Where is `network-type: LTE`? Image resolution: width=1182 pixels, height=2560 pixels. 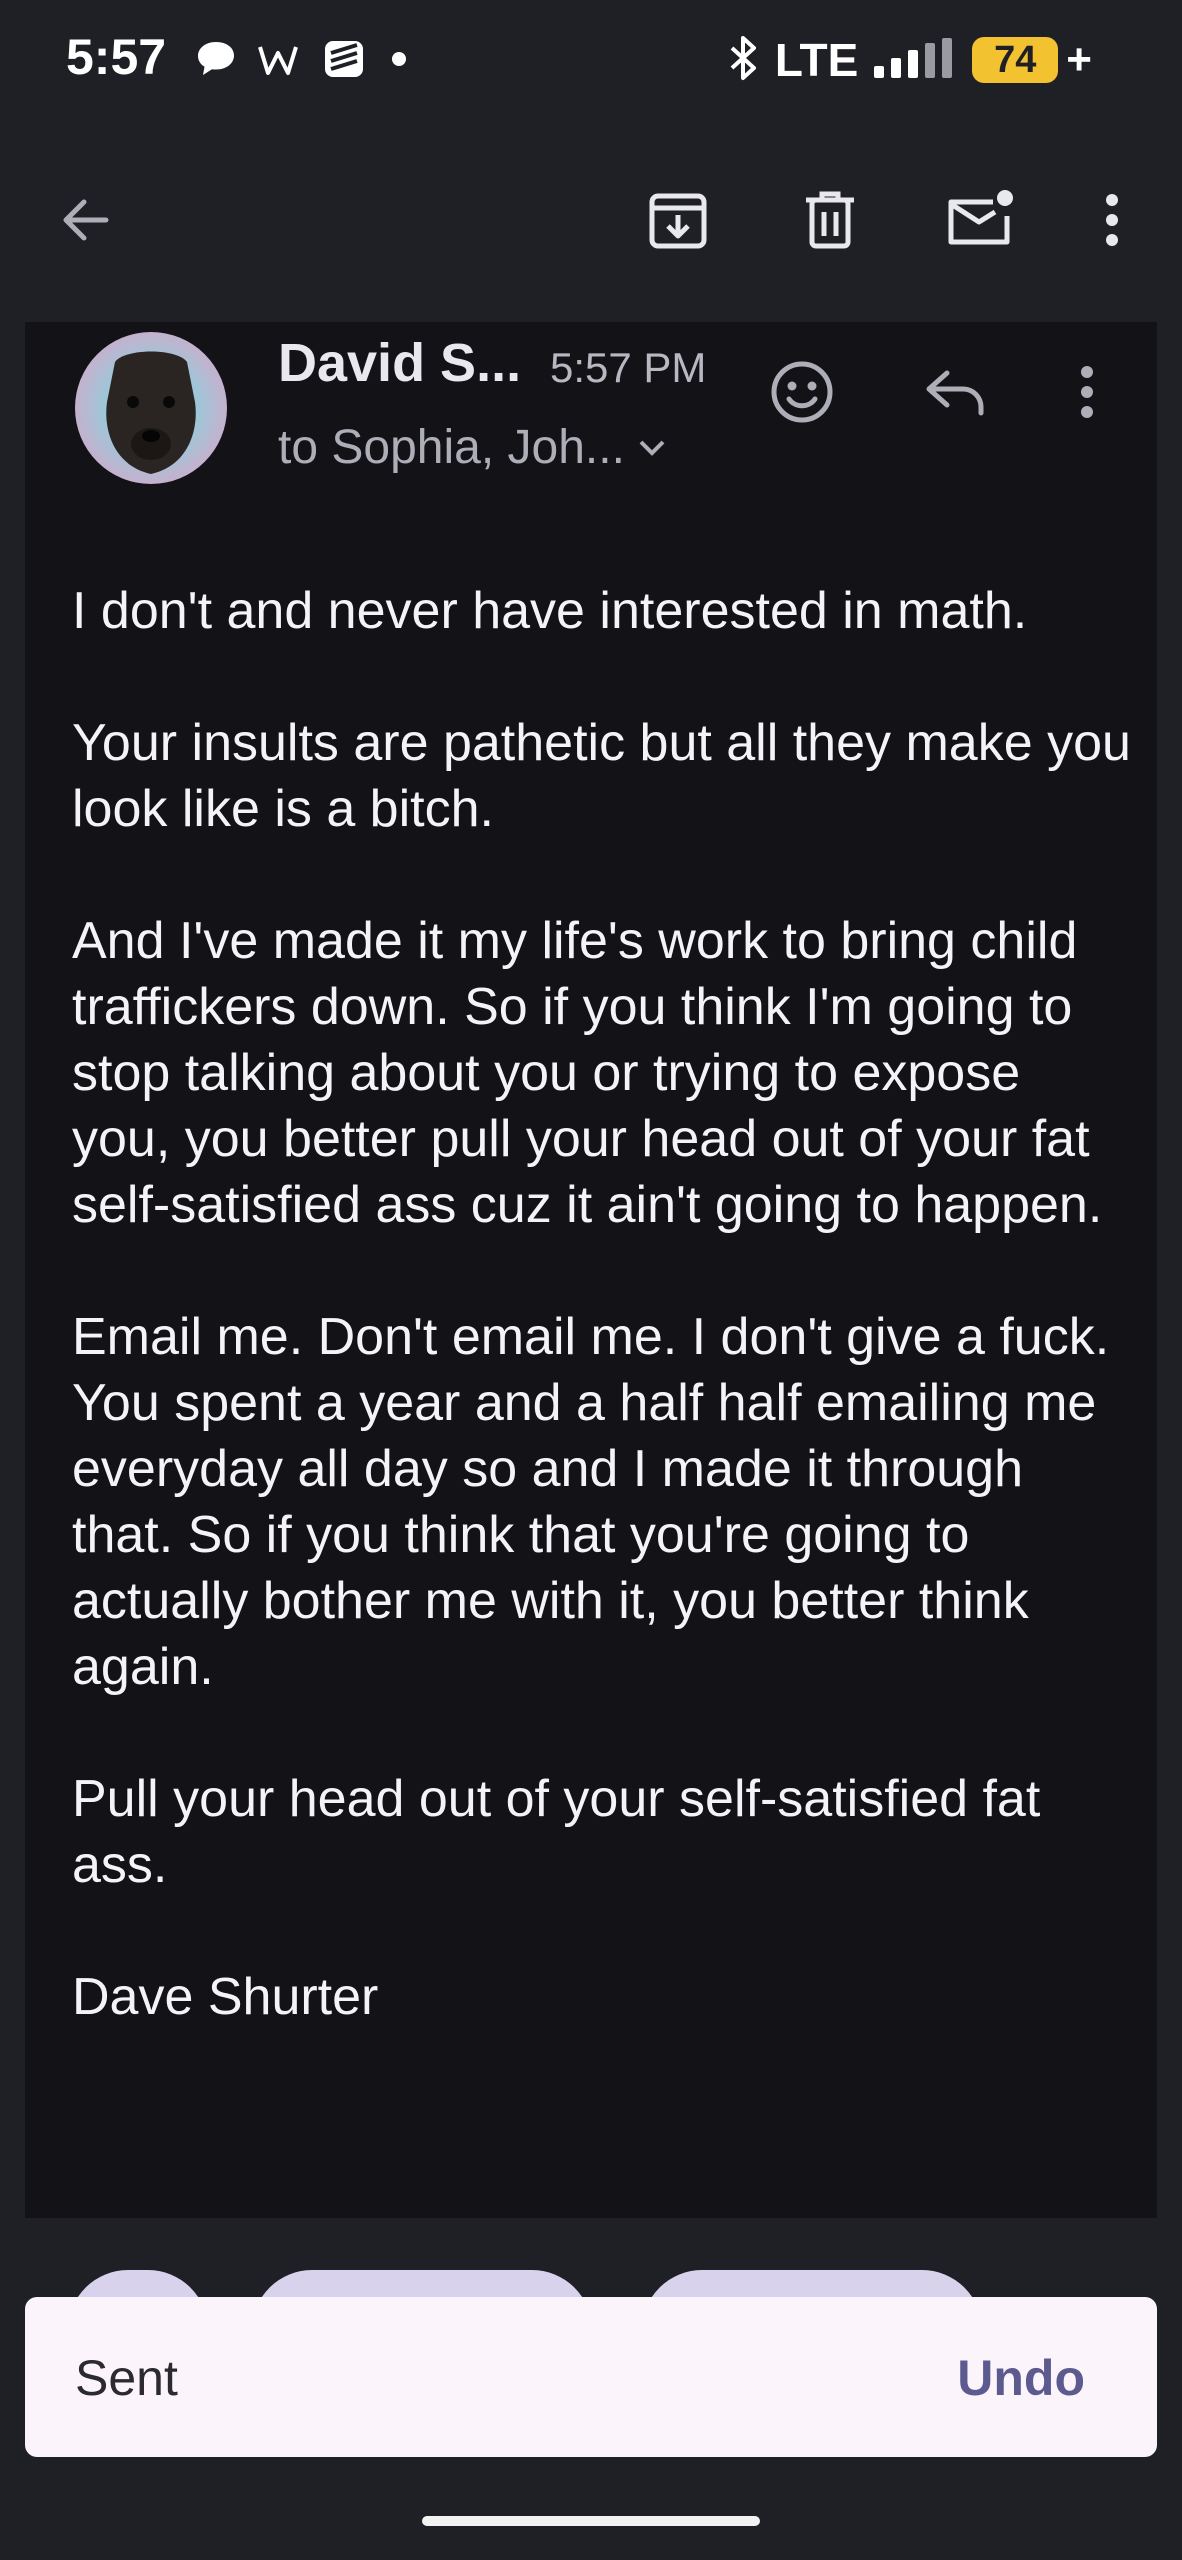
network-type: LTE is located at coordinates (816, 60).